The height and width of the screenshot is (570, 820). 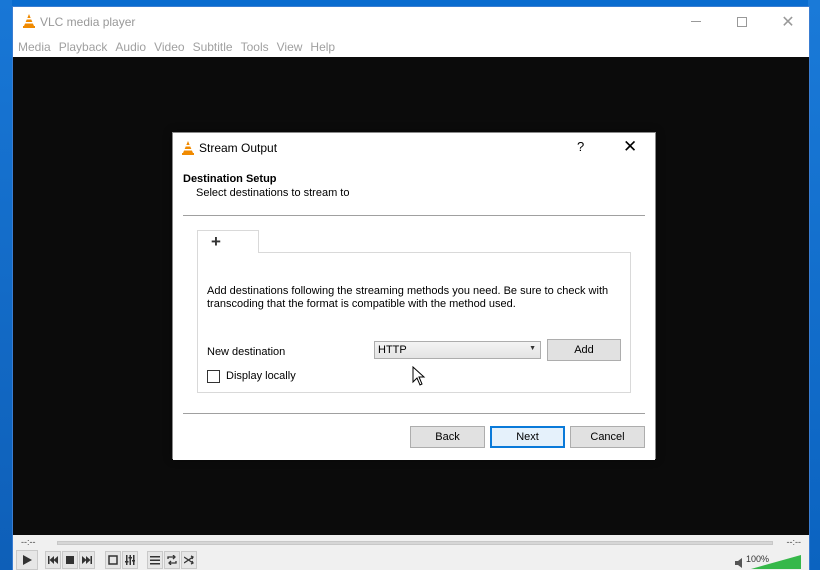 What do you see at coordinates (169, 47) in the screenshot?
I see `menu-video: Video` at bounding box center [169, 47].